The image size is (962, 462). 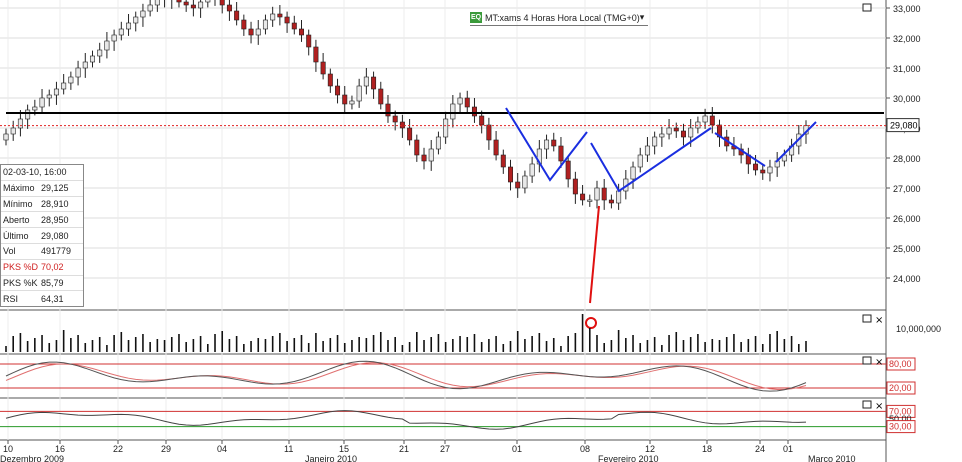 What do you see at coordinates (35, 172) in the screenshot?
I see `info-datetime: 02-03-10, 16:00` at bounding box center [35, 172].